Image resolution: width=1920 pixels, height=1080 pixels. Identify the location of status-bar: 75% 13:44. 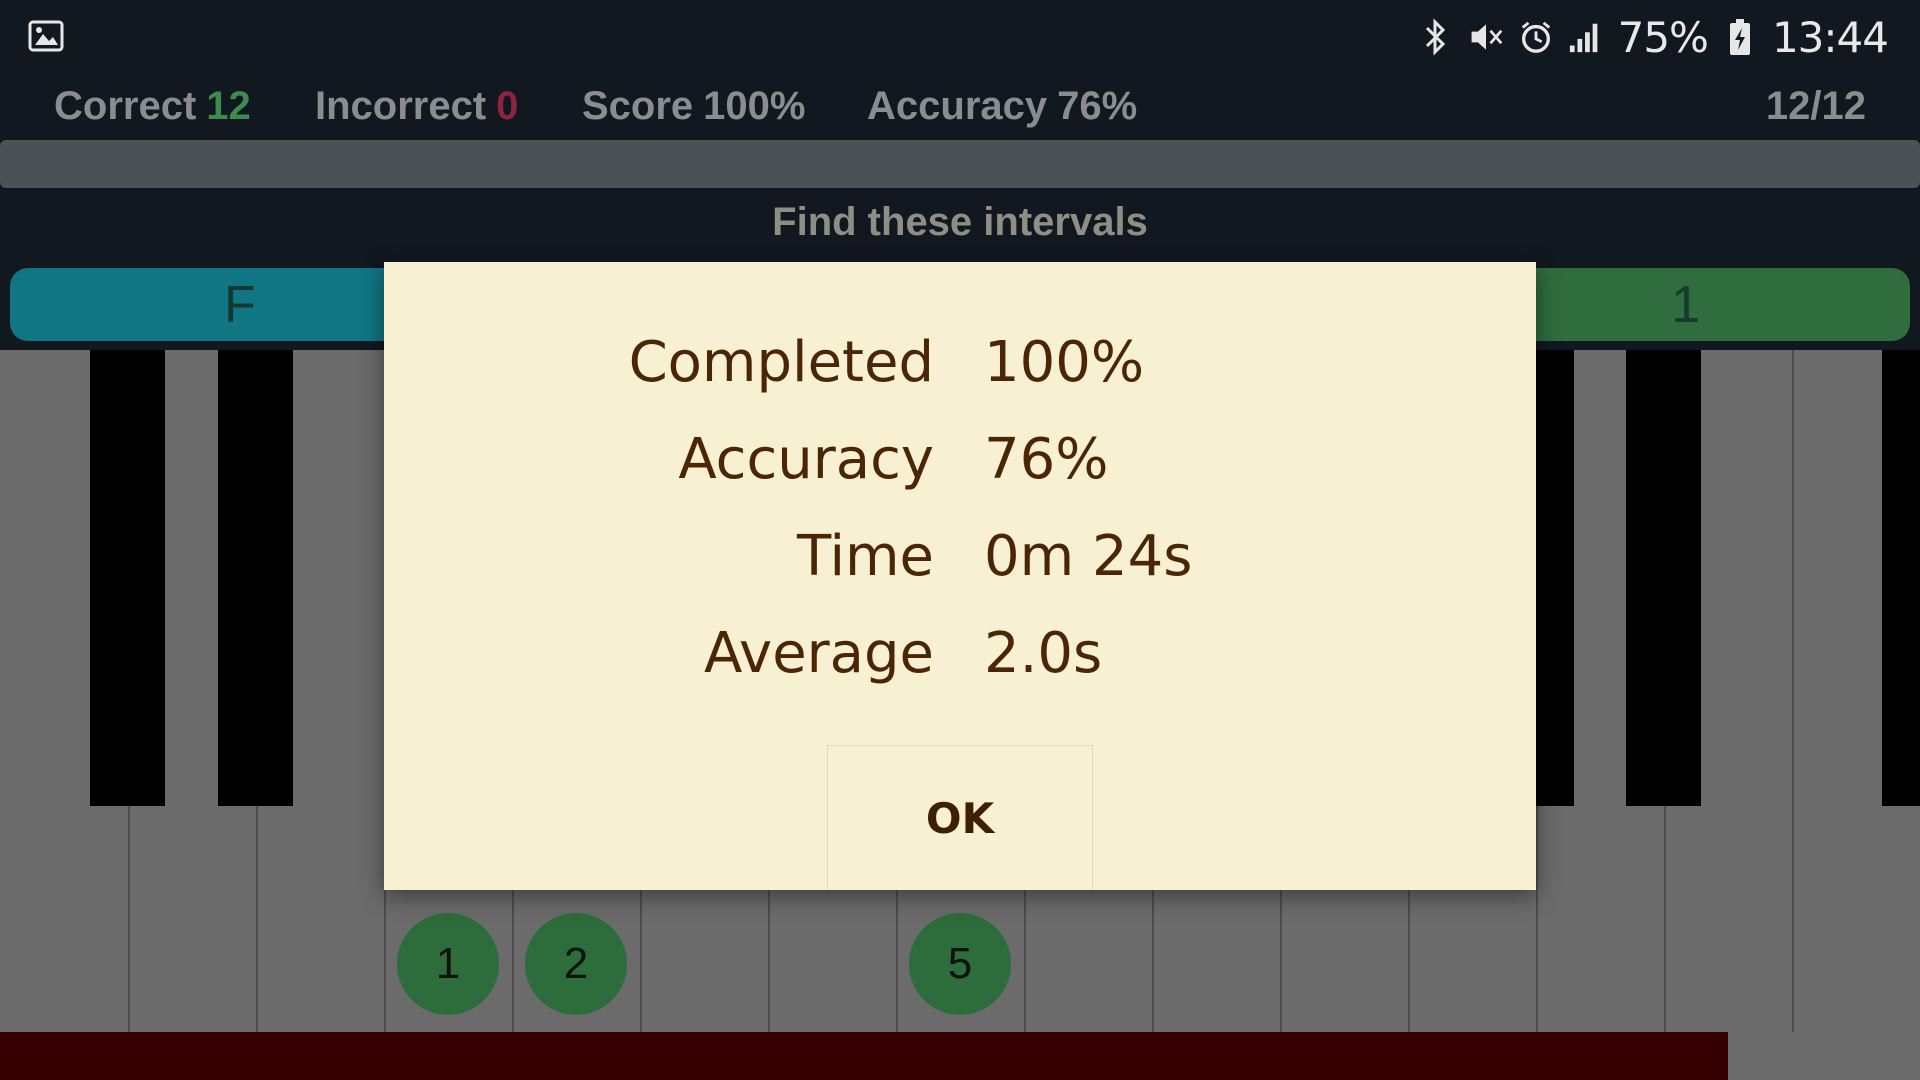
(960, 37).